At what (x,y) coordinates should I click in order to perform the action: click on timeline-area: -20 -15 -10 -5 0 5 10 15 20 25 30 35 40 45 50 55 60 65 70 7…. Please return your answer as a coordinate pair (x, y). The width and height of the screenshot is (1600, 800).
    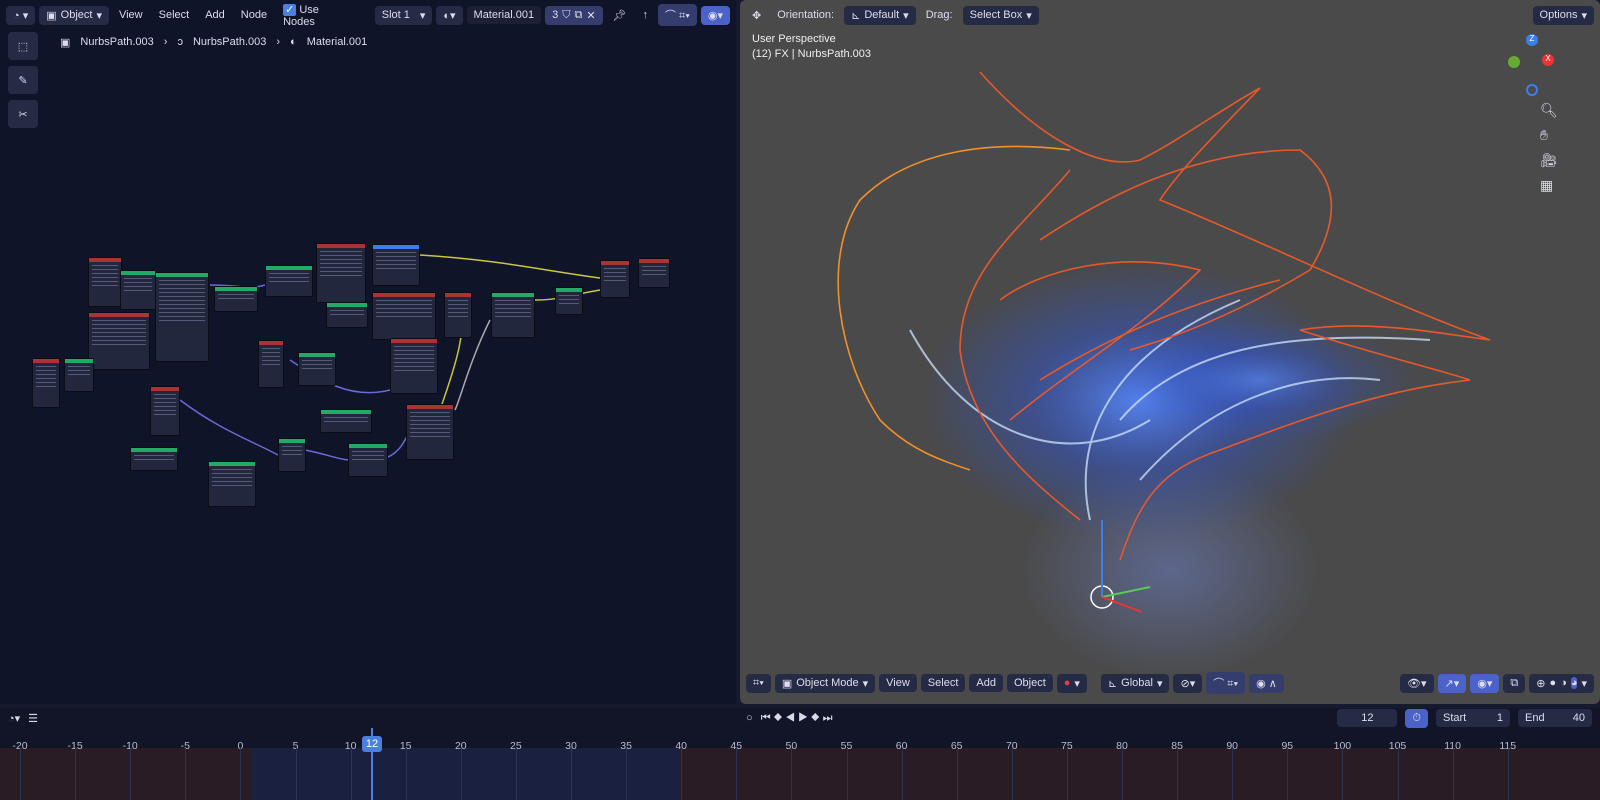
    Looking at the image, I should click on (800, 764).